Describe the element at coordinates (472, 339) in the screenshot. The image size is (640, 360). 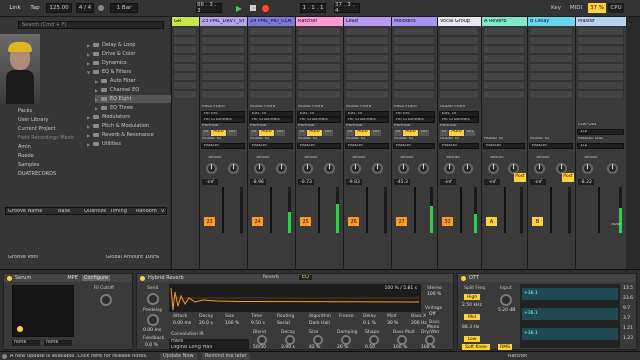
I see `low-band-button: Low` at that location.